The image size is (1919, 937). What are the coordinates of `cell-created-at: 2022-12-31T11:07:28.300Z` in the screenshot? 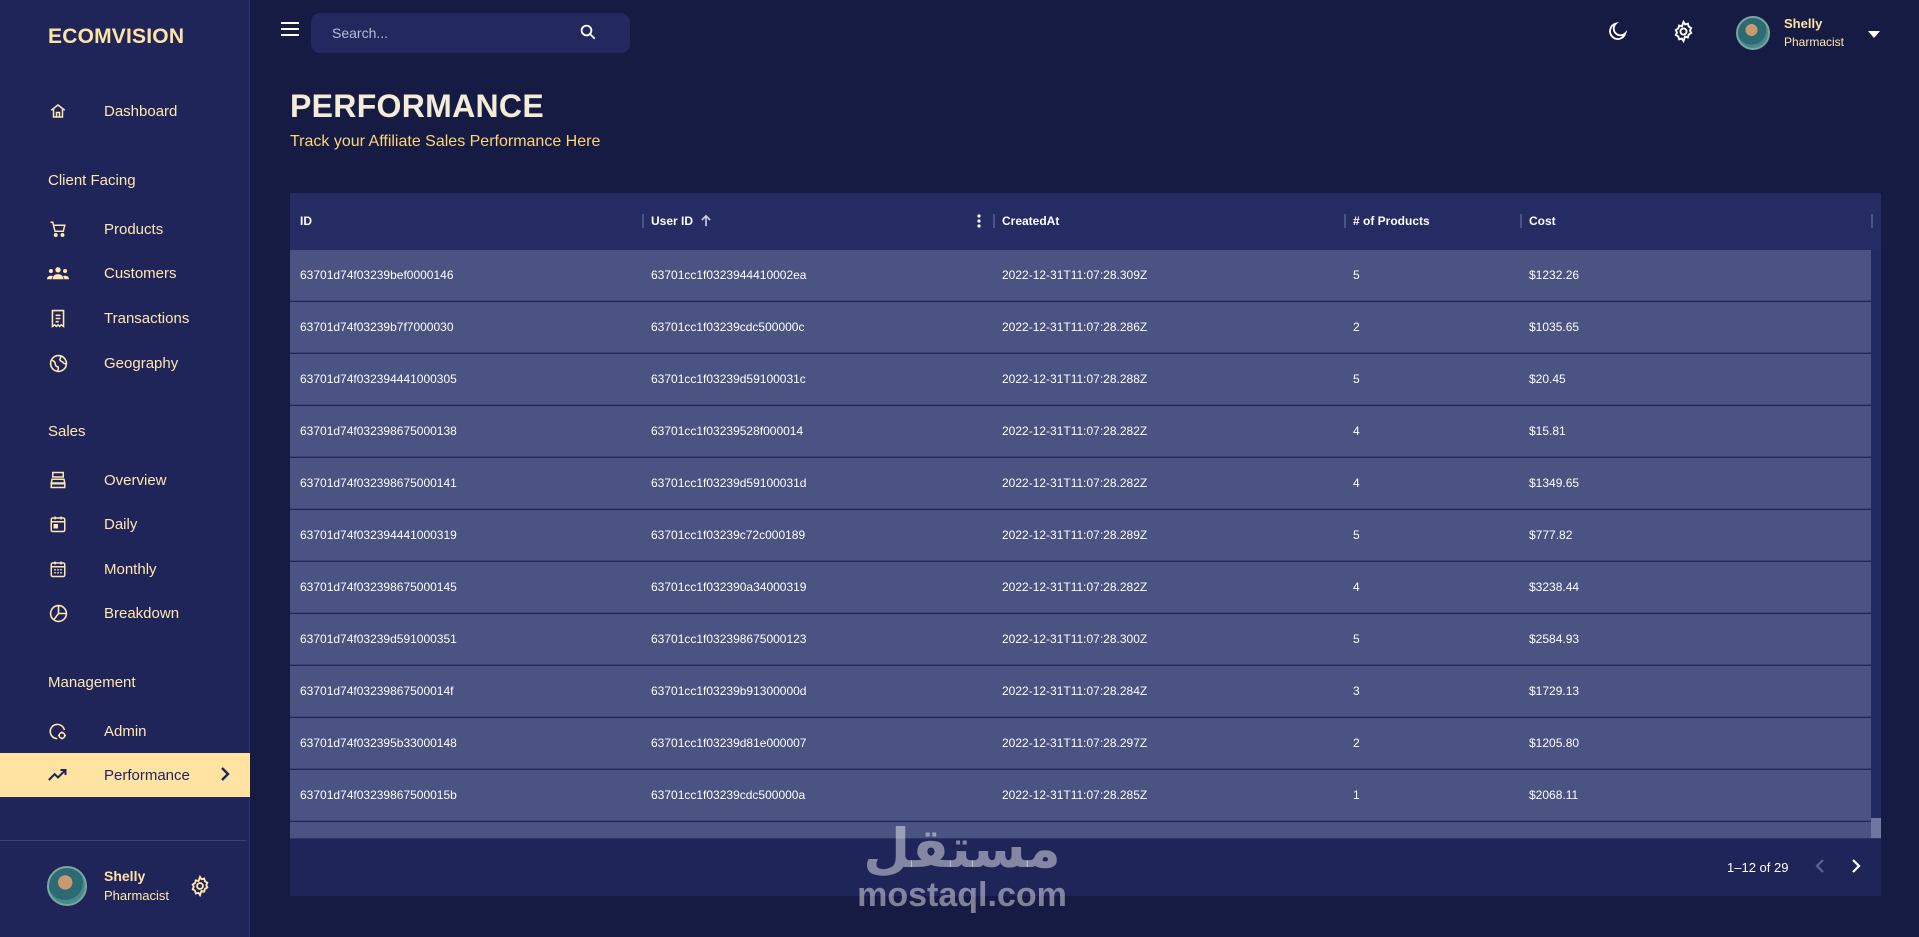 It's located at (1075, 639).